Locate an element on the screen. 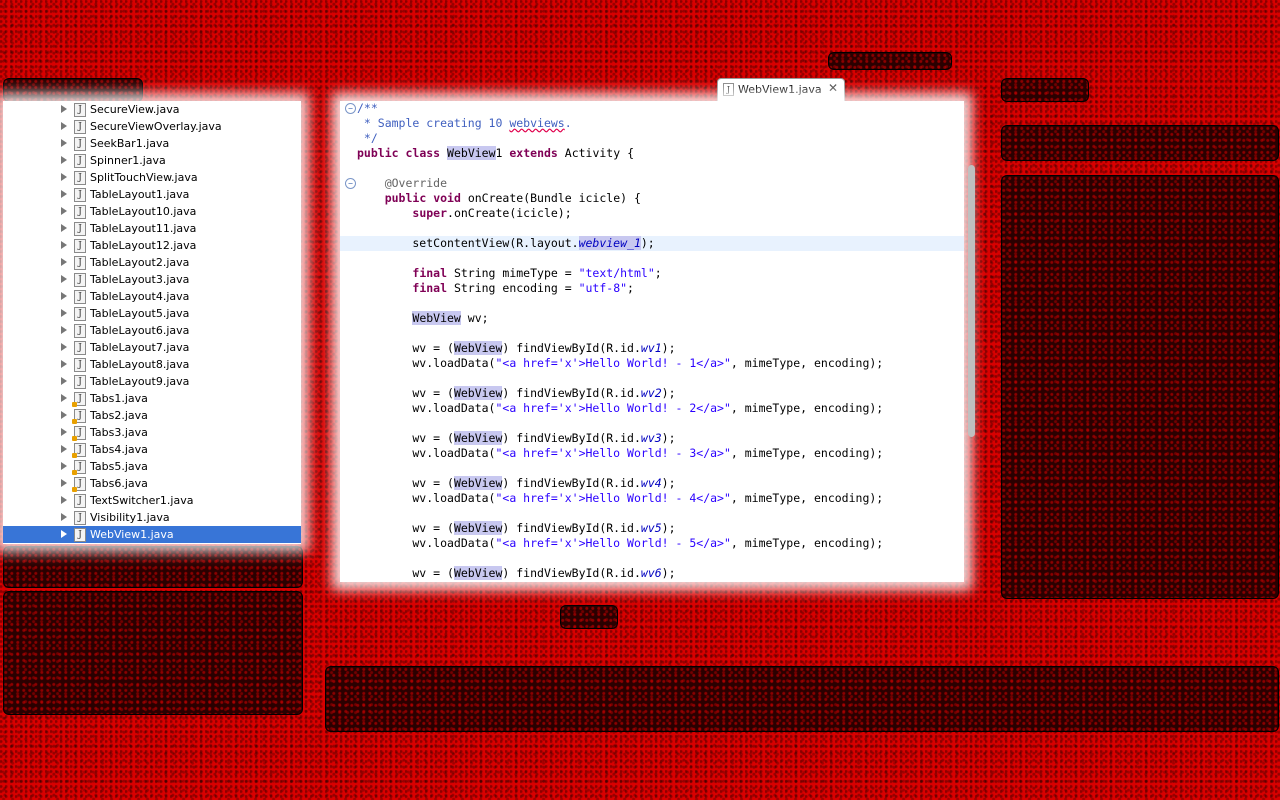 This screenshot has width=1280, height=800. tree-item: J SeekBar1.java is located at coordinates (152, 143).